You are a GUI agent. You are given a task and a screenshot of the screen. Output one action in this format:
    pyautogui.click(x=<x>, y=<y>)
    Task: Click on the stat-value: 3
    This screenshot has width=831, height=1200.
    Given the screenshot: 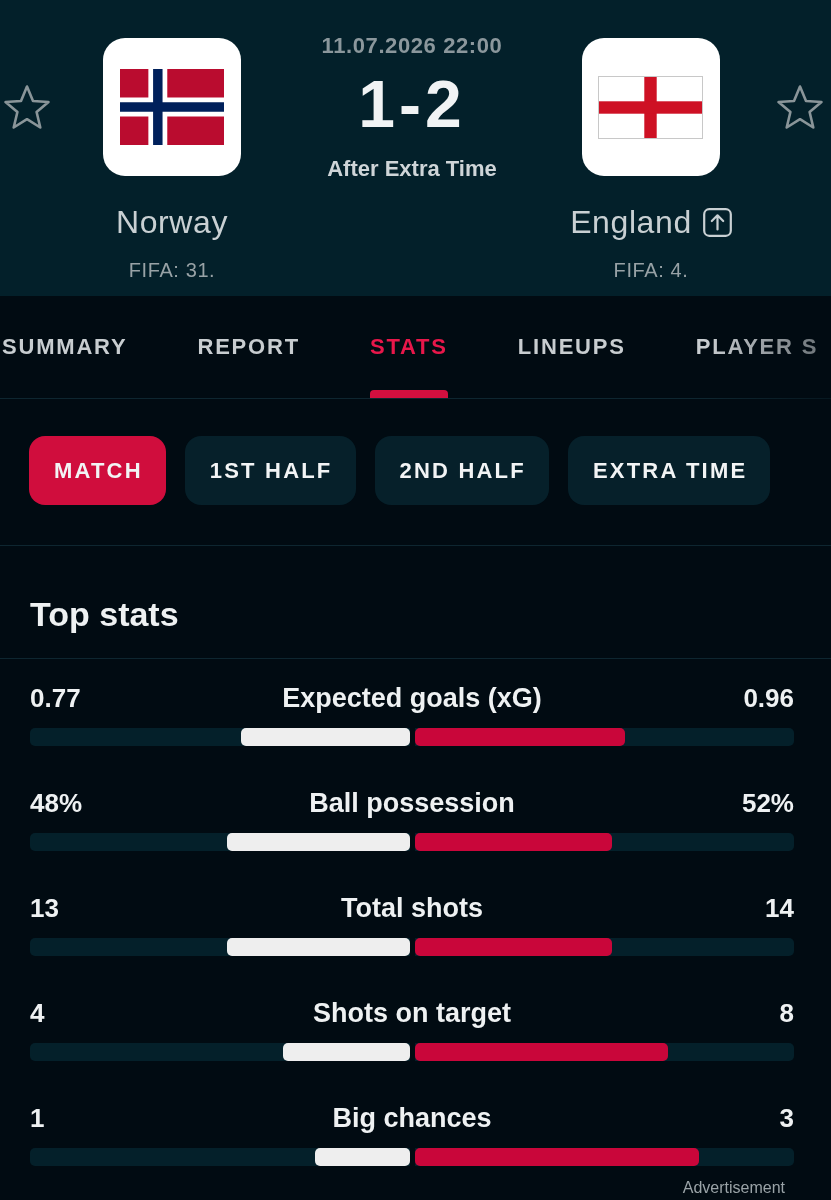 What is the action you would take?
    pyautogui.click(x=786, y=1118)
    